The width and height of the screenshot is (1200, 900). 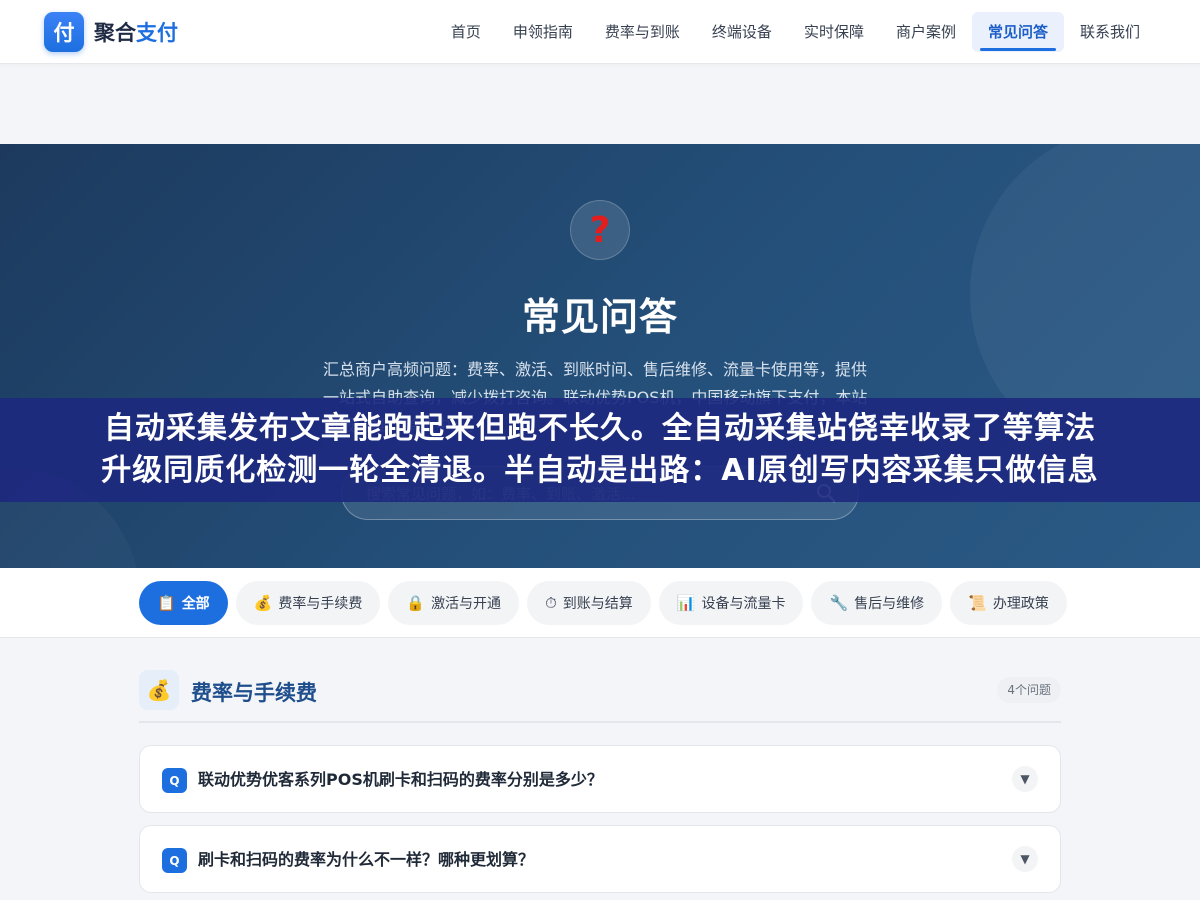 I want to click on nav-fees: 费率与到账, so click(x=642, y=32).